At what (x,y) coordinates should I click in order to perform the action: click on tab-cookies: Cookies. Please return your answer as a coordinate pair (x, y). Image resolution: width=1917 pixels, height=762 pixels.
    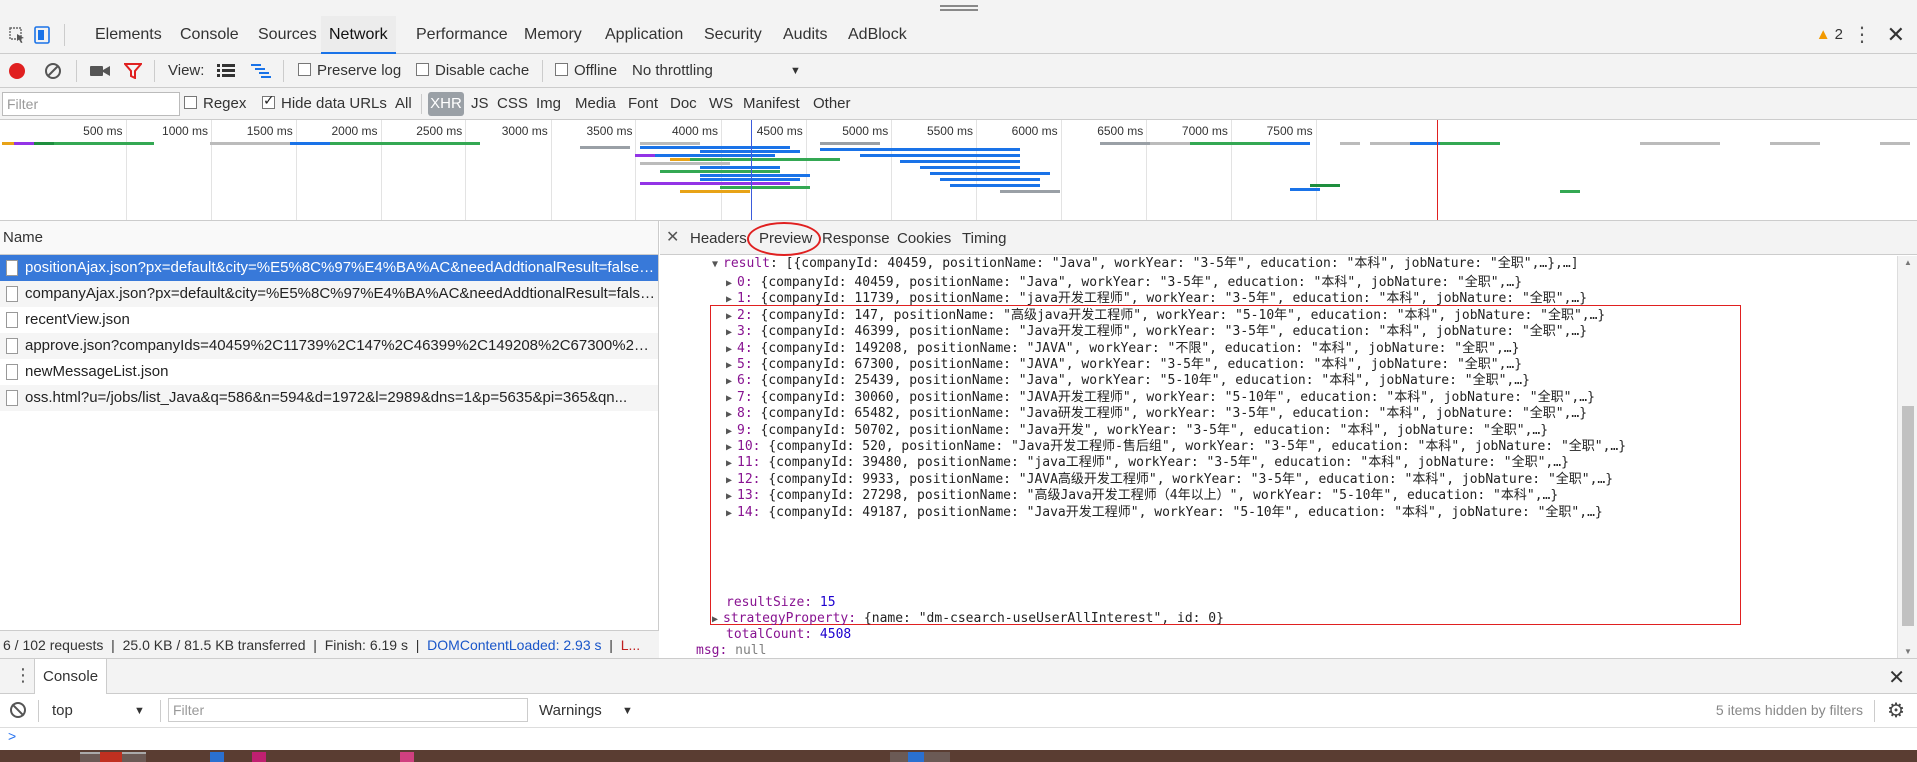
    Looking at the image, I should click on (924, 238).